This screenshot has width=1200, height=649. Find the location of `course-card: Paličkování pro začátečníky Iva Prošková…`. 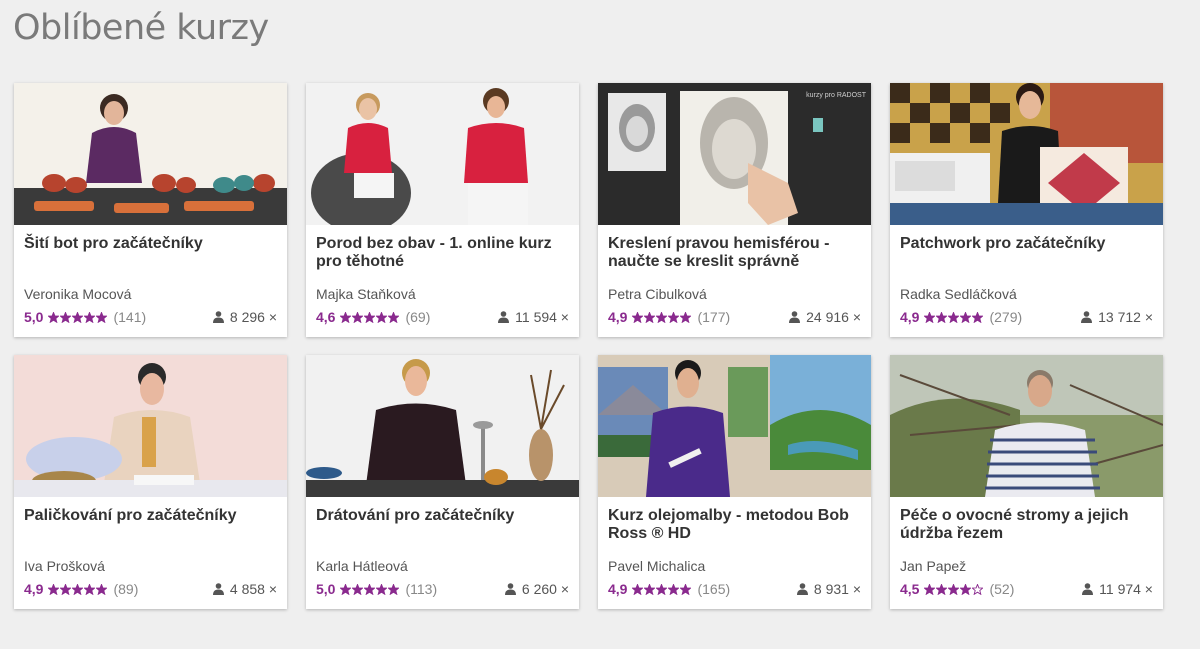

course-card: Paličkování pro začátečníky Iva Prošková… is located at coordinates (150, 482).